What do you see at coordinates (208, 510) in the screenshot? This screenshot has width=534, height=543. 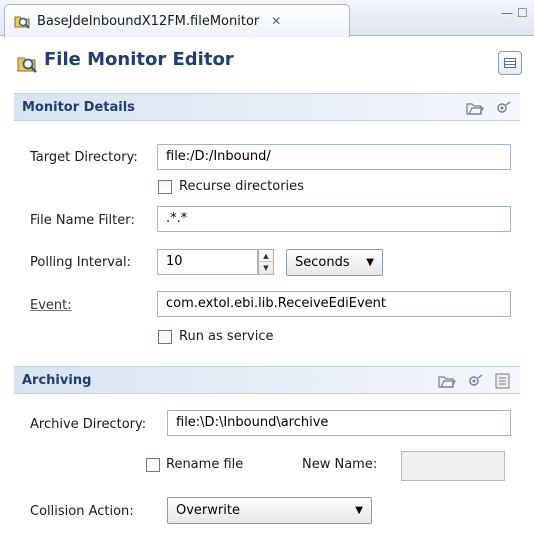 I see `collision-action-value: Overwrite` at bounding box center [208, 510].